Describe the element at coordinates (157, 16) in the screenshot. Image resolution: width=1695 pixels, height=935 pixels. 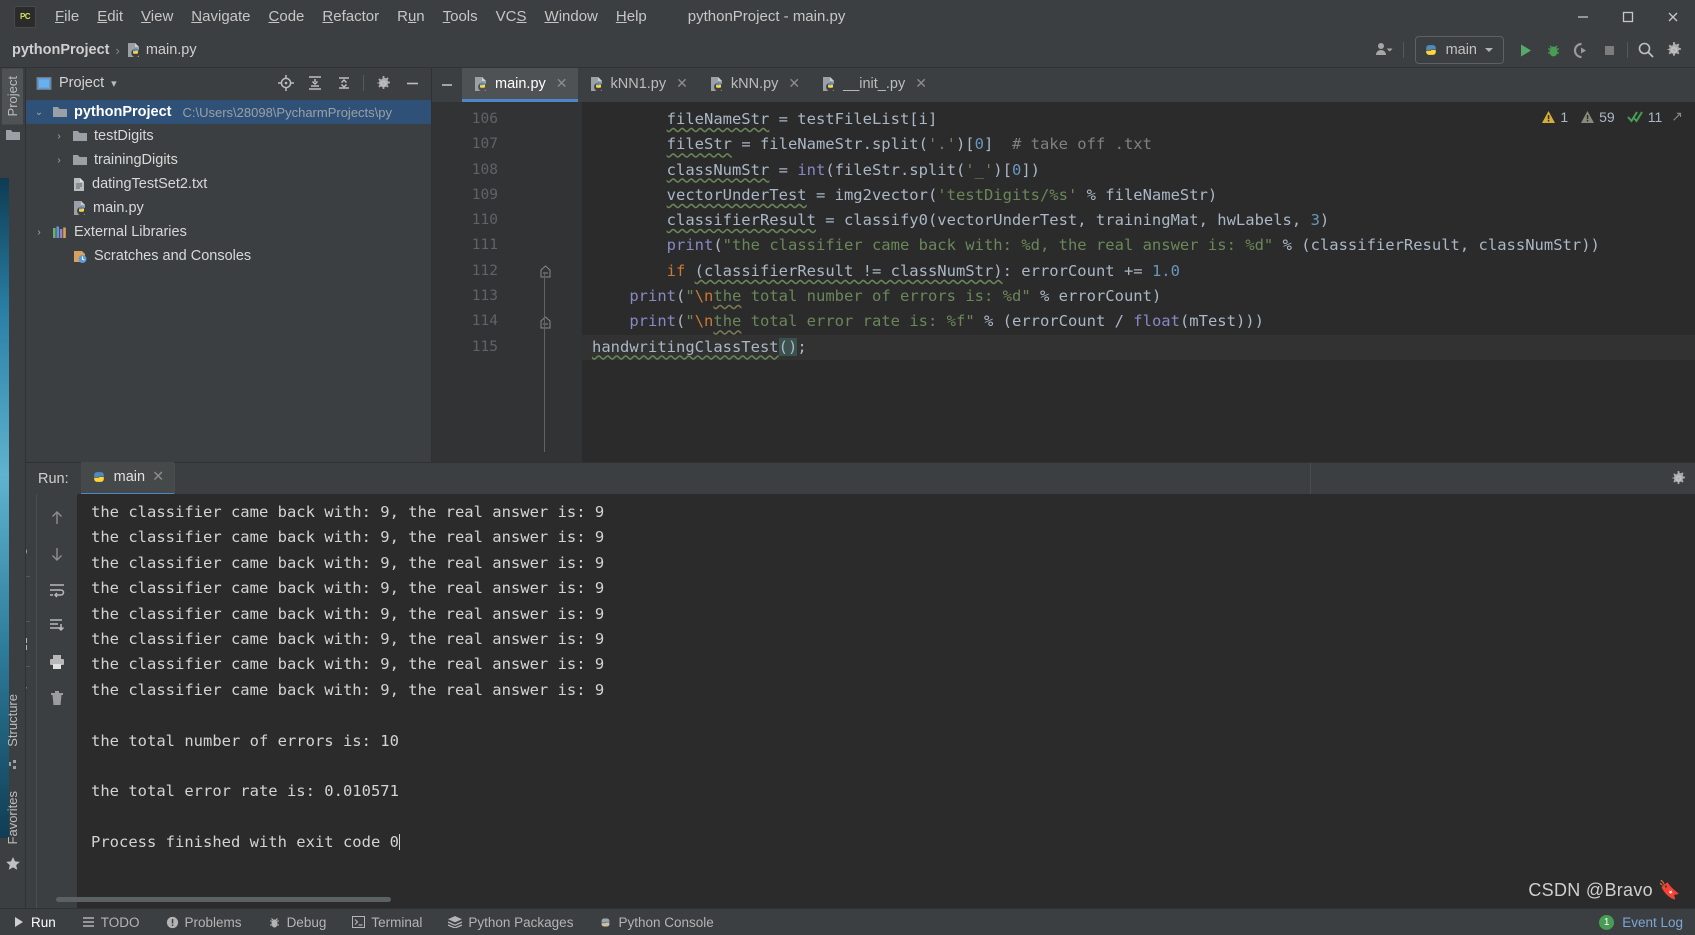
I see `menu-view: View` at that location.